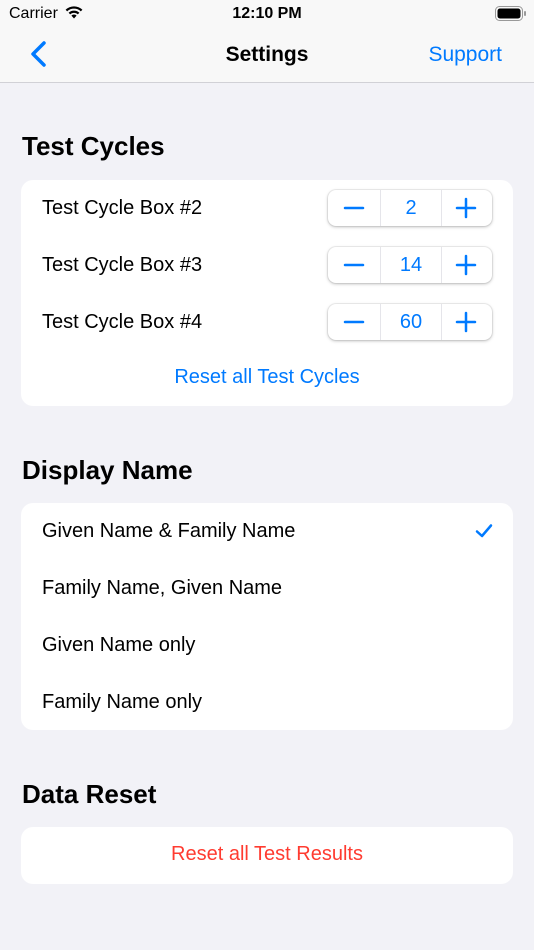 The image size is (534, 950). Describe the element at coordinates (107, 470) in the screenshot. I see `display-name-header: Display Name` at that location.